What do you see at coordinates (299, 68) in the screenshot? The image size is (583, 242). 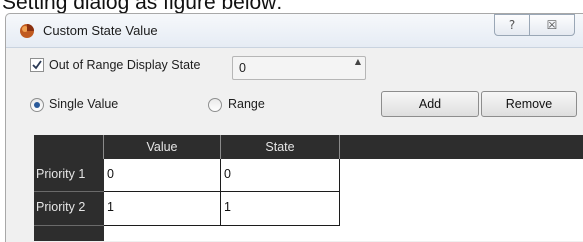 I see `out-of-range-state-spinbox: 0 ▲ ▼` at bounding box center [299, 68].